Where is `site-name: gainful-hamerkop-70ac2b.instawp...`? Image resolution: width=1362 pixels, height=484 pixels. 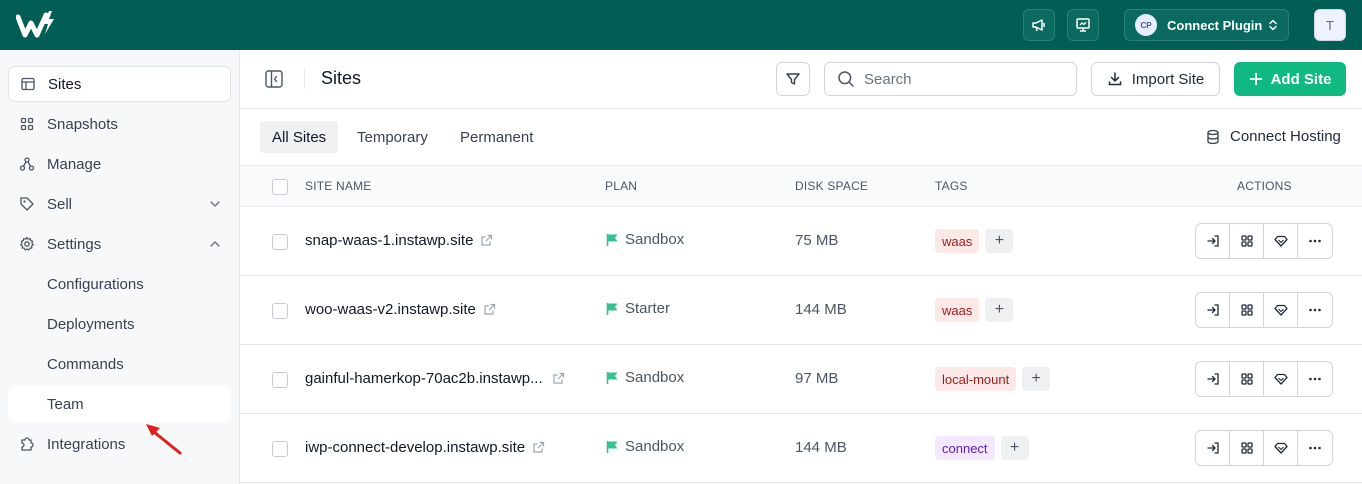 site-name: gainful-hamerkop-70ac2b.instawp... is located at coordinates (435, 378).